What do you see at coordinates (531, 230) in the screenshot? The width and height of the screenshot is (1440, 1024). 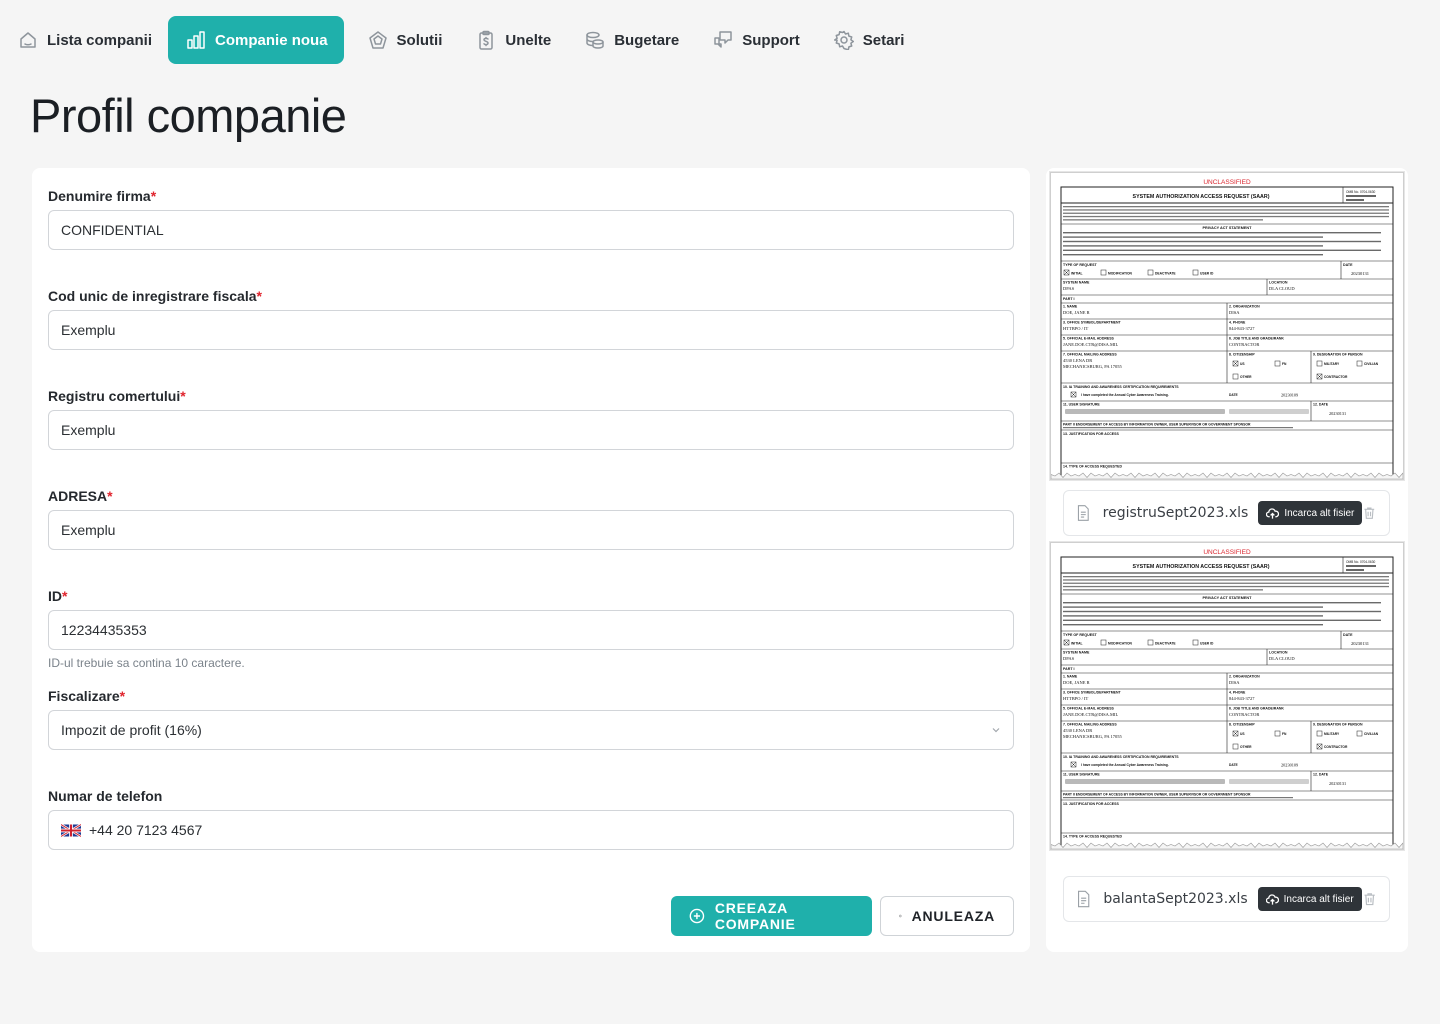 I see `company-name-input: CONFIDENTIAL` at bounding box center [531, 230].